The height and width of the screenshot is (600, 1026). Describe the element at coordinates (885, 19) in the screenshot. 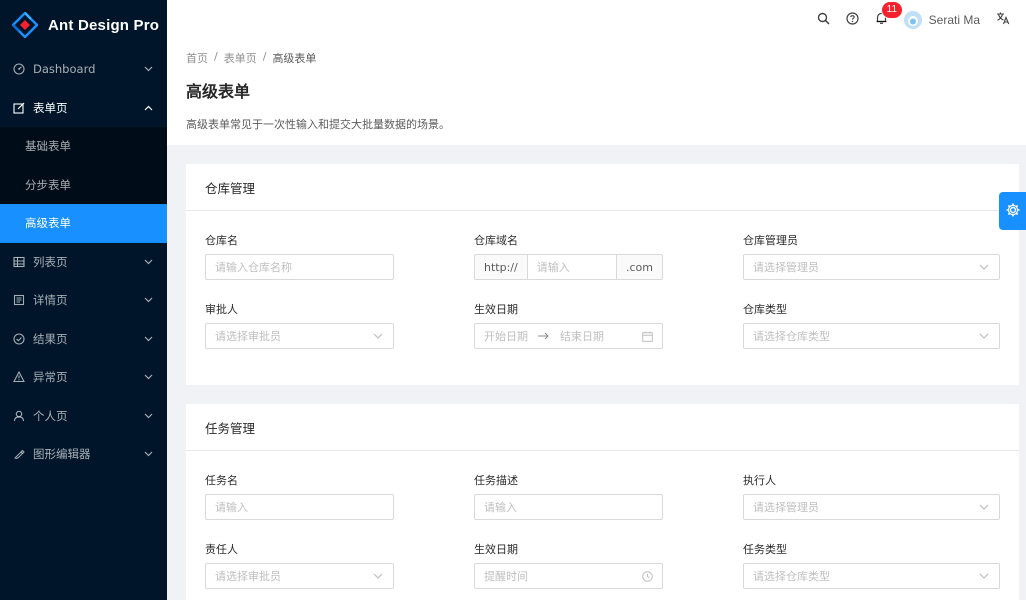

I see `notification-button: 11` at that location.